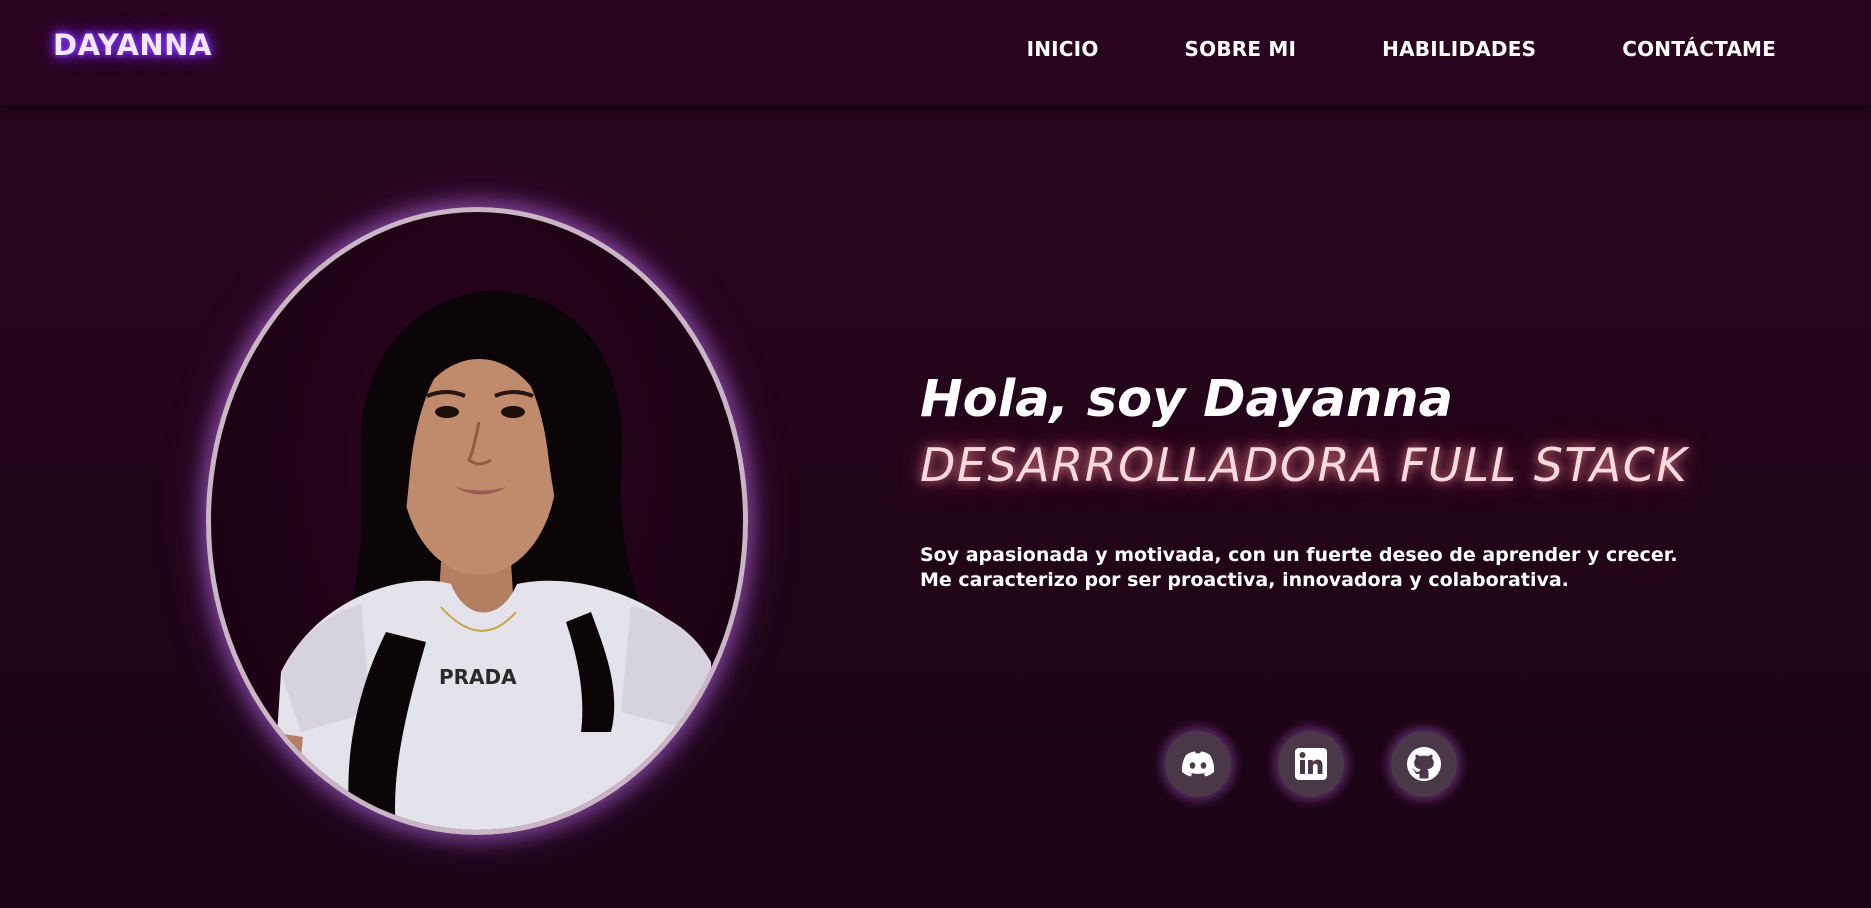  I want to click on hero-title: Hola, soy Dayanna, so click(1187, 399).